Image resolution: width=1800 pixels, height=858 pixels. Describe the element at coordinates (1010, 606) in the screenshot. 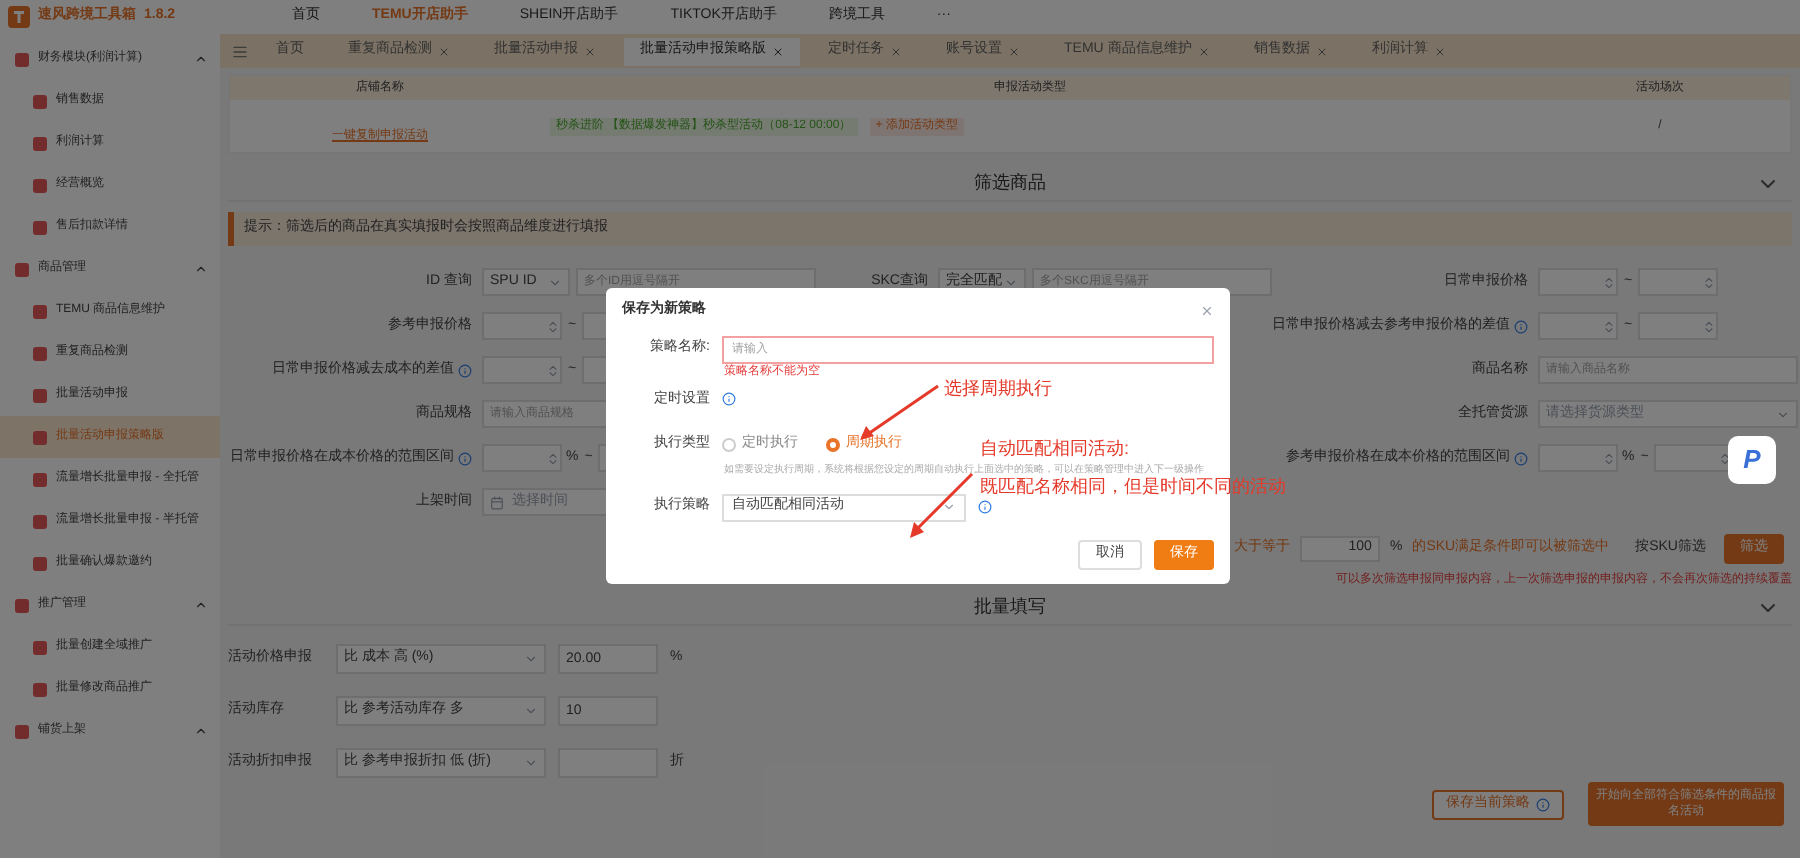

I see `section-title: 批量填写` at that location.